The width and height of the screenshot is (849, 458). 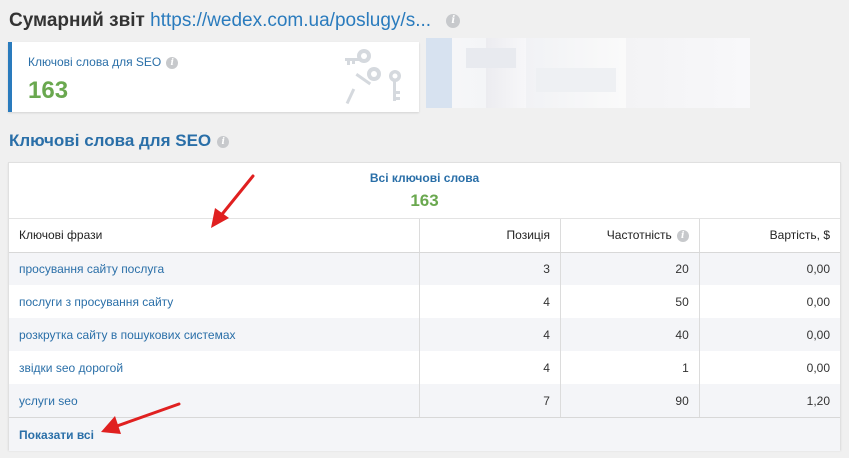 What do you see at coordinates (215, 268) in the screenshot?
I see `keyword-phrase-link: просування сайту послуга` at bounding box center [215, 268].